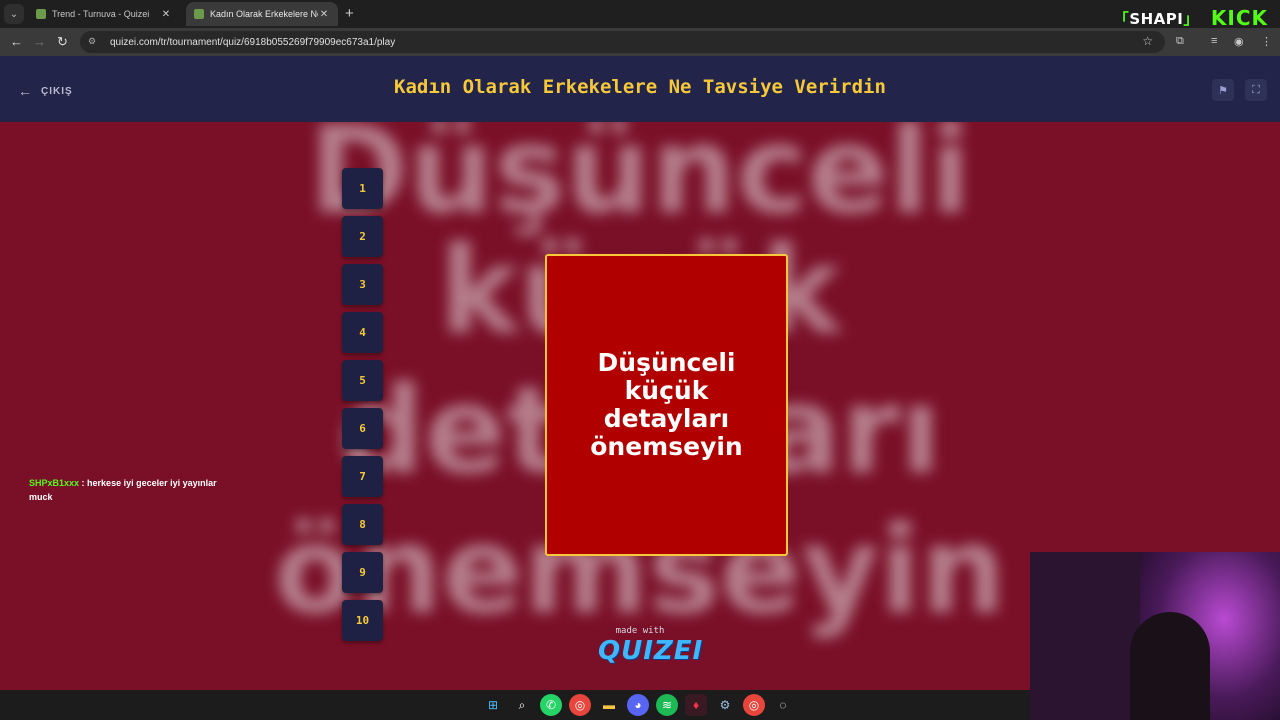  I want to click on discord-icon: ◕, so click(638, 705).